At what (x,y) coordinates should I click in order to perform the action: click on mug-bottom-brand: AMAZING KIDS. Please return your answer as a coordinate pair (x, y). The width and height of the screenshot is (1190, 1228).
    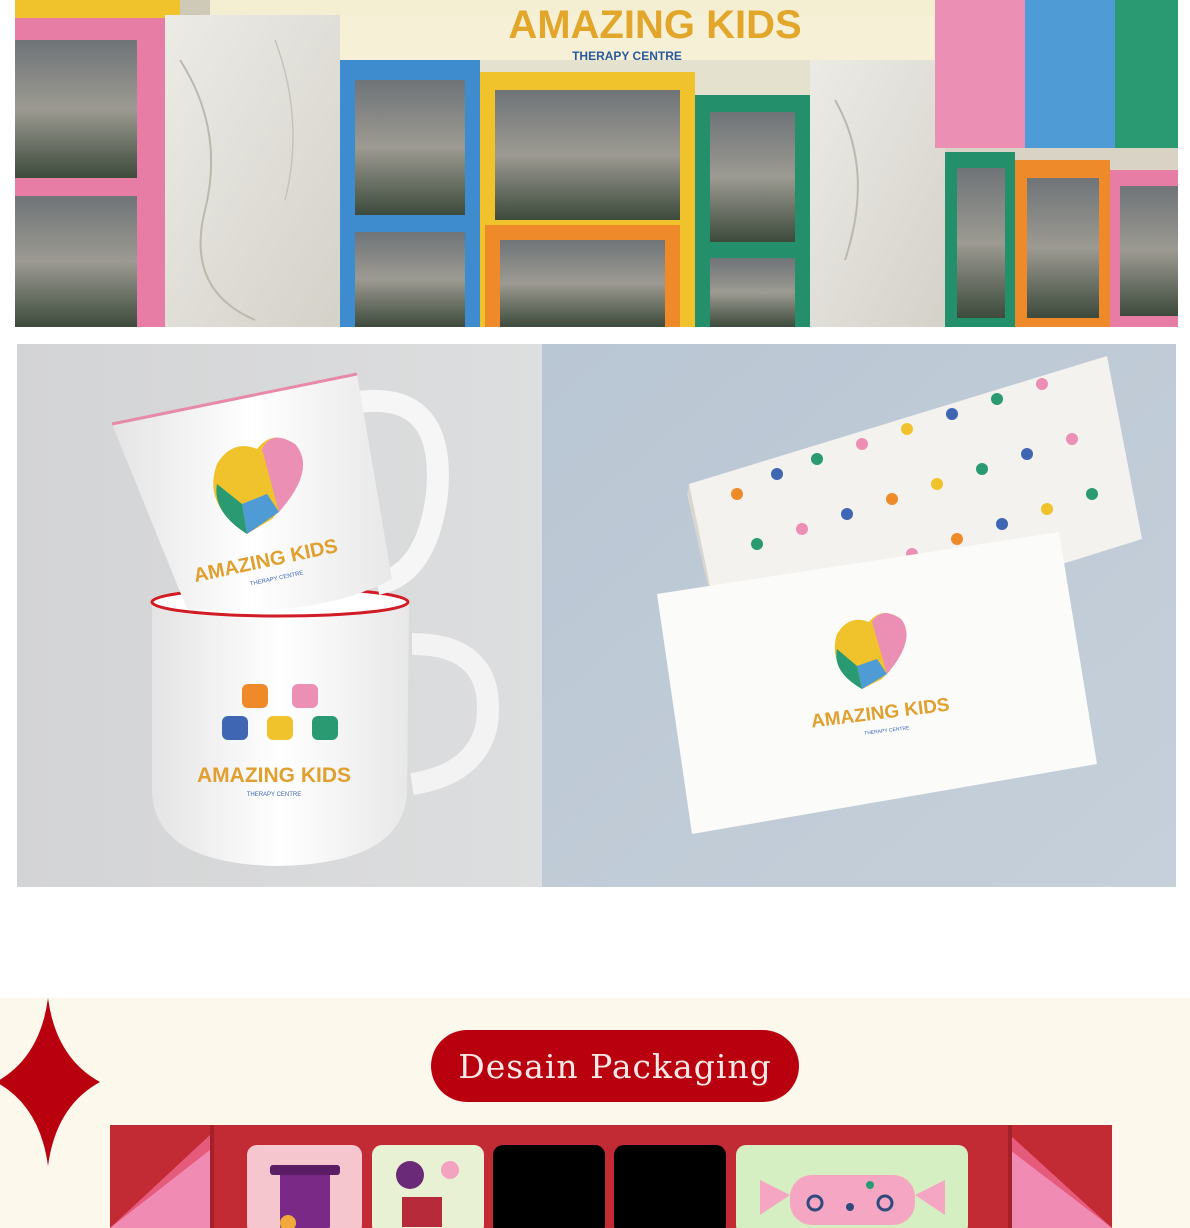
    Looking at the image, I should click on (274, 775).